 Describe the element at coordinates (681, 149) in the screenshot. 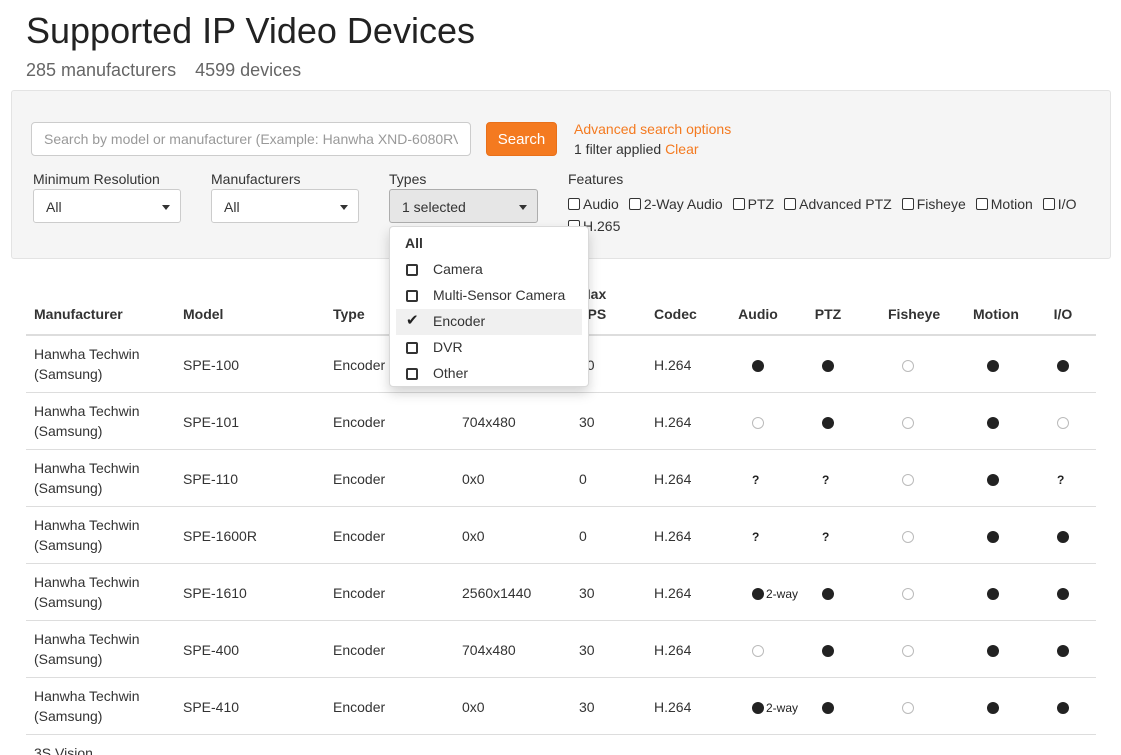

I see `clear-filters-link: Clear` at that location.